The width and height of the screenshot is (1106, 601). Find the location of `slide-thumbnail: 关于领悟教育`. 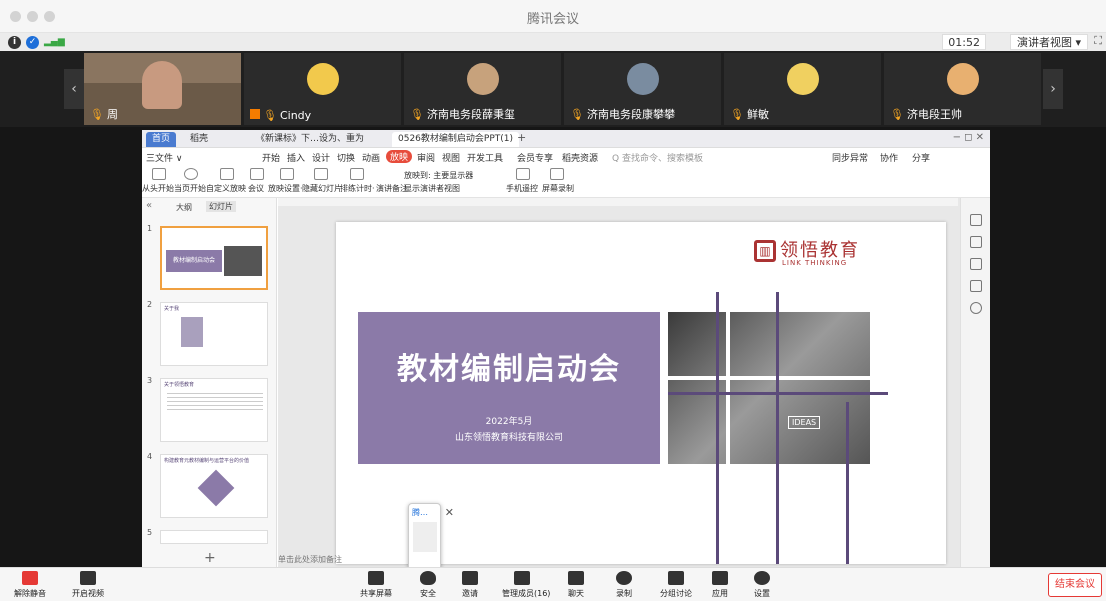

slide-thumbnail: 关于领悟教育 is located at coordinates (214, 410).